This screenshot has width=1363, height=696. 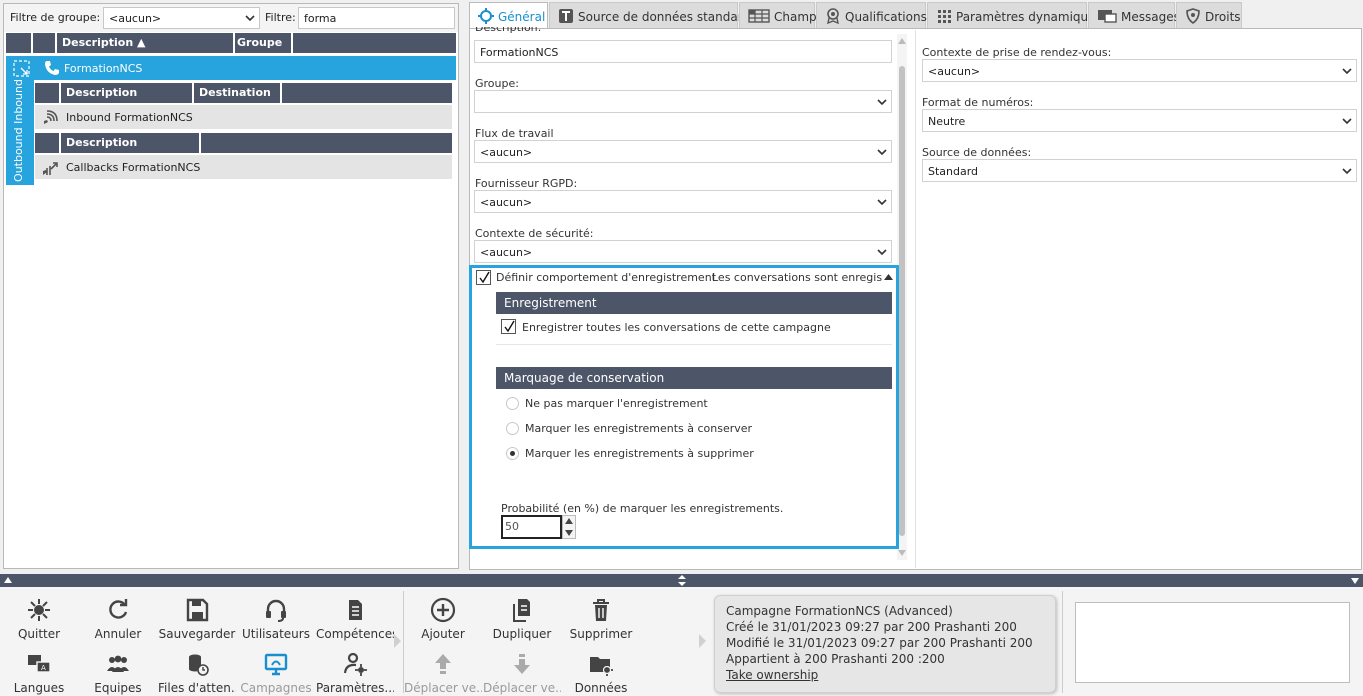 What do you see at coordinates (276, 673) in the screenshot?
I see `campaigns-button: Campagnes` at bounding box center [276, 673].